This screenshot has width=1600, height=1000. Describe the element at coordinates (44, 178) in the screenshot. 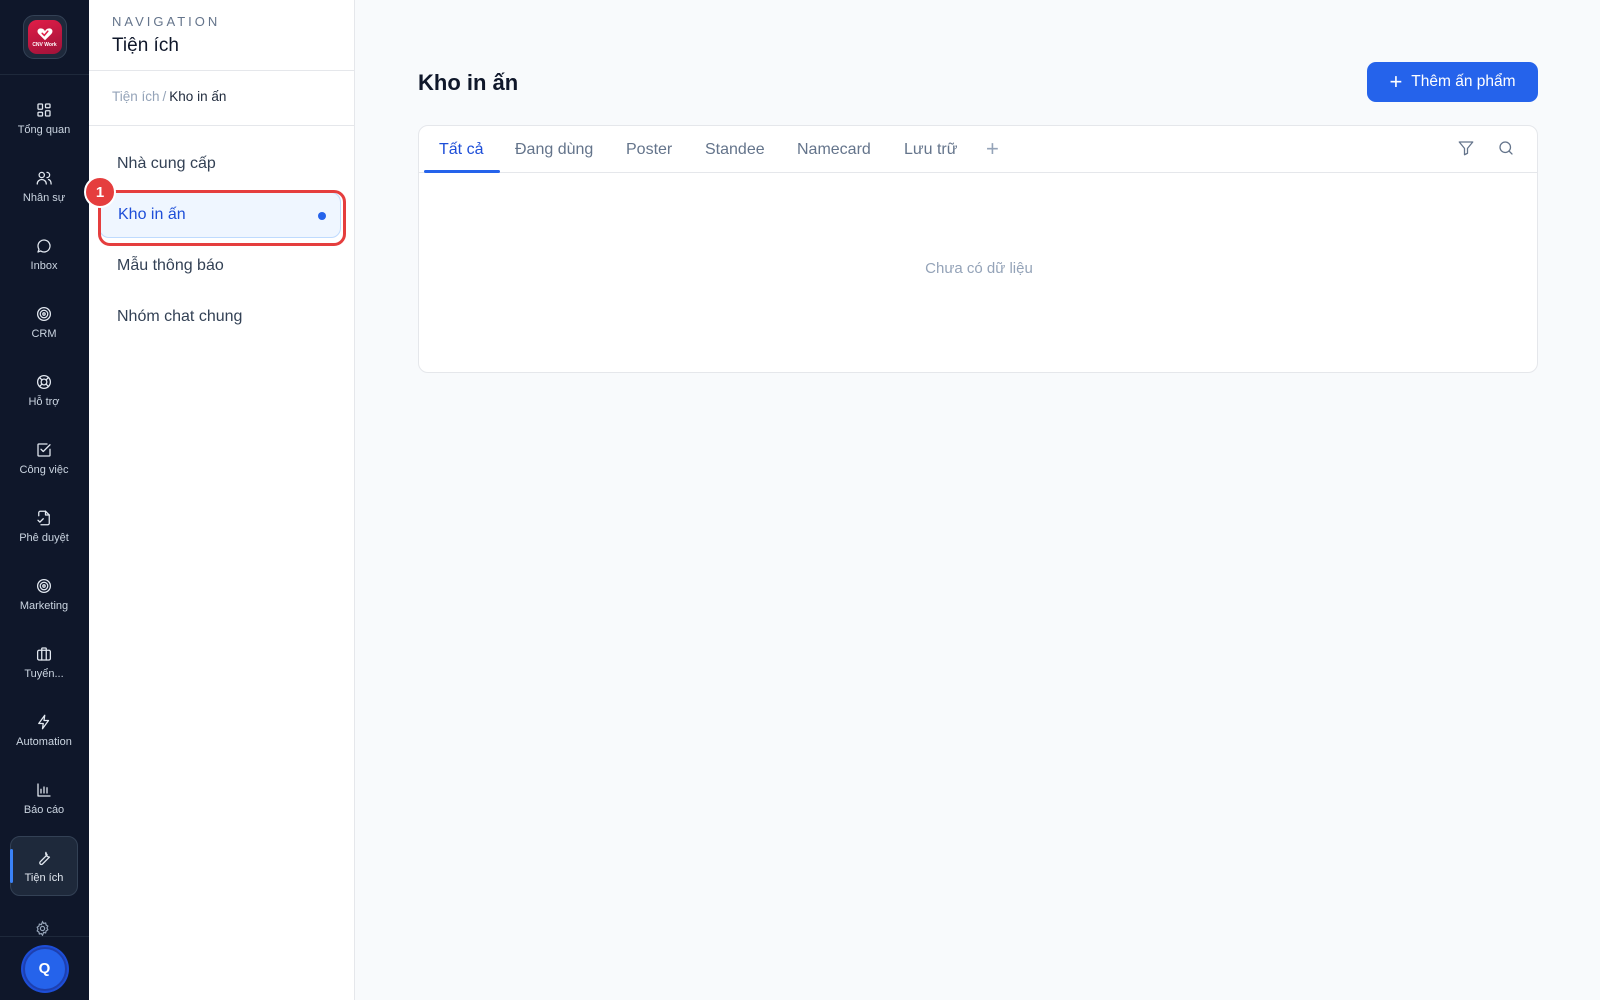

I see `users-icon` at that location.